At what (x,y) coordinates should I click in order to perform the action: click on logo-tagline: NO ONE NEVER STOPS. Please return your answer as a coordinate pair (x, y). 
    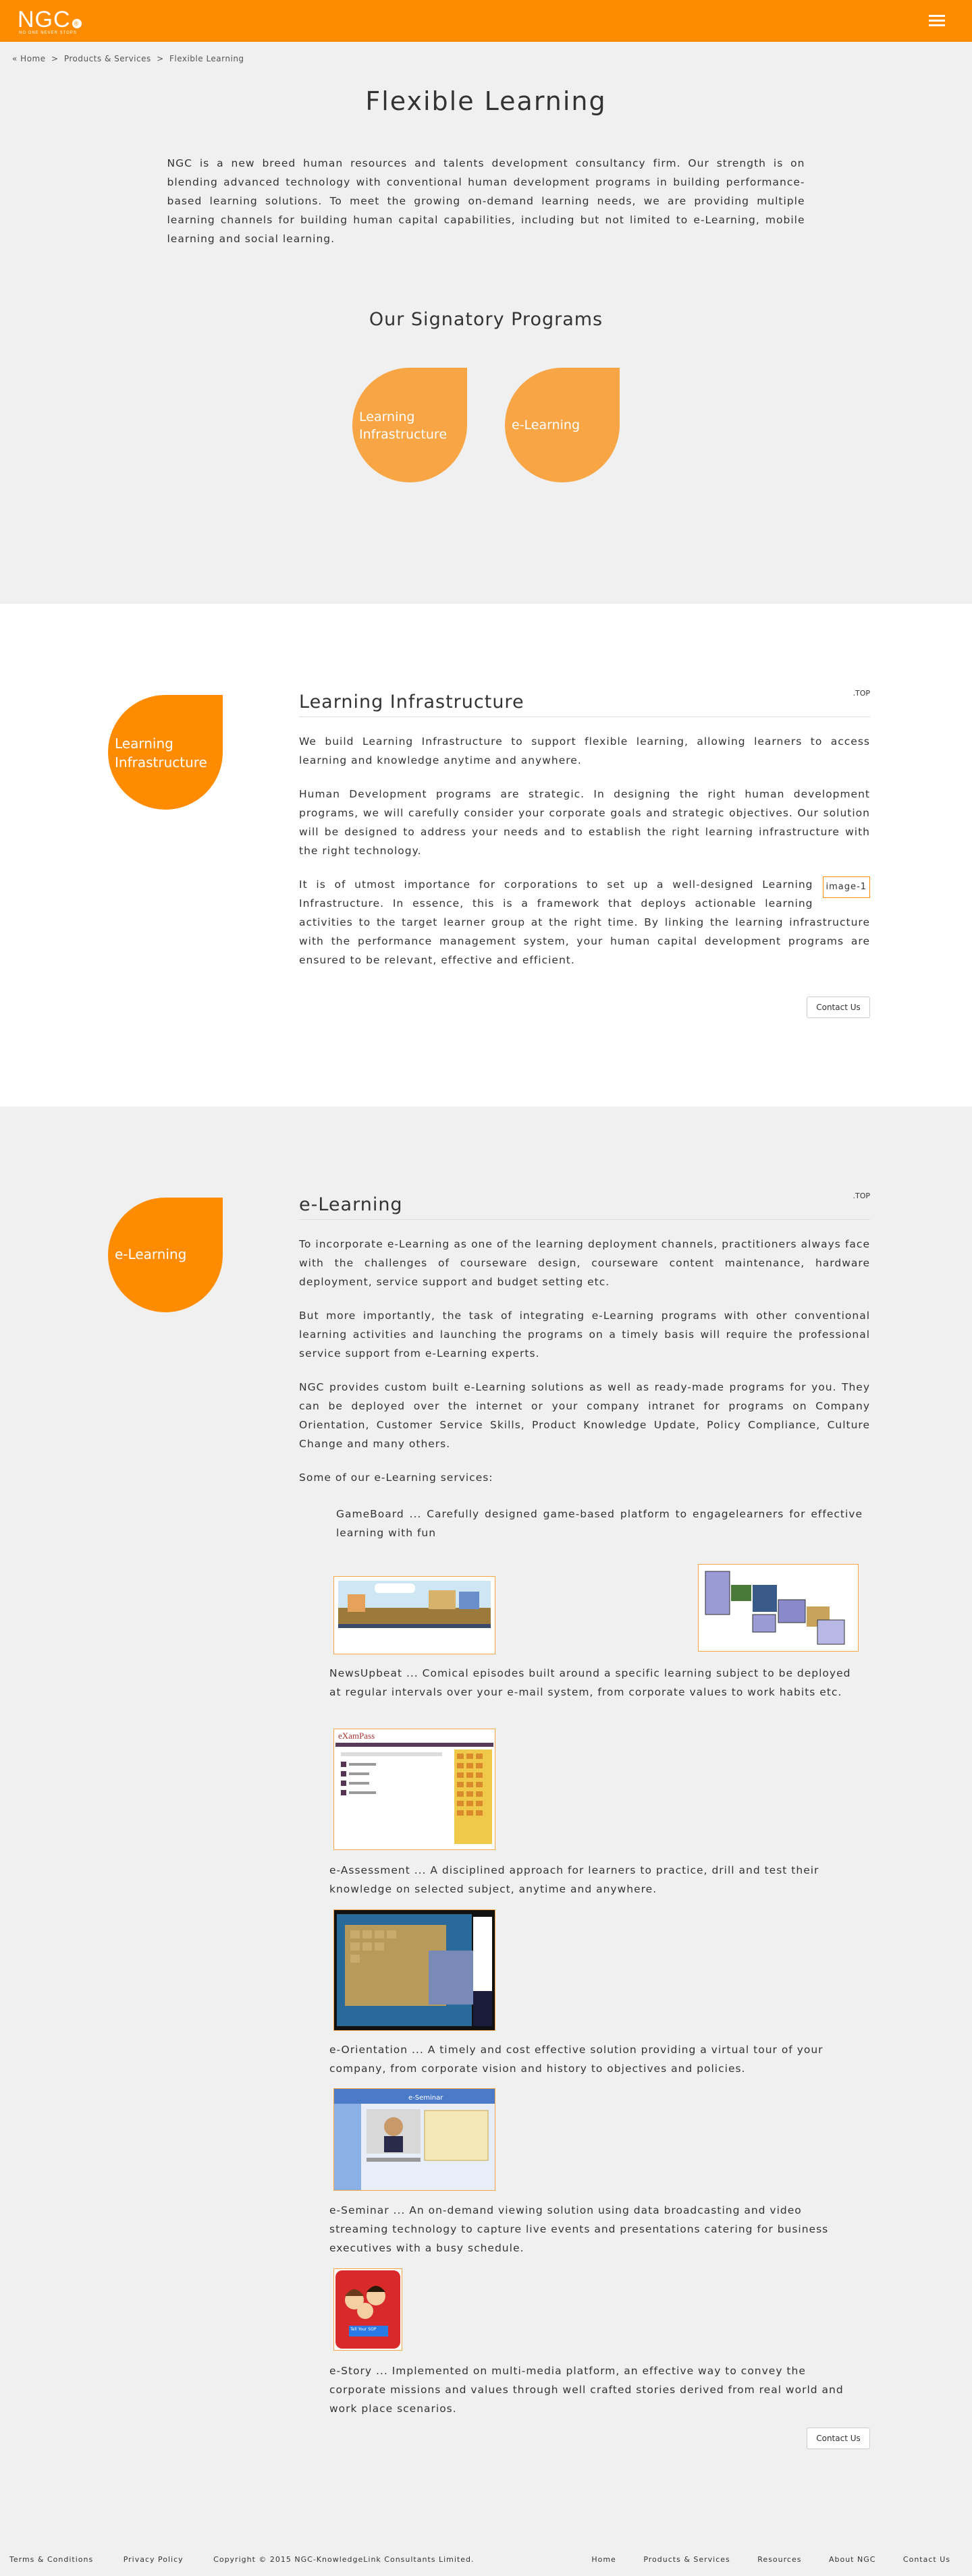
    Looking at the image, I should click on (48, 33).